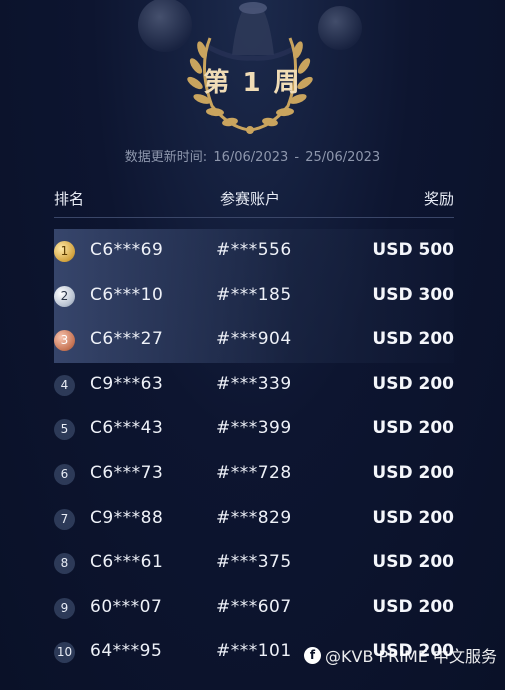 The image size is (505, 690). What do you see at coordinates (254, 651) in the screenshot?
I see `participant-account: #***101` at bounding box center [254, 651].